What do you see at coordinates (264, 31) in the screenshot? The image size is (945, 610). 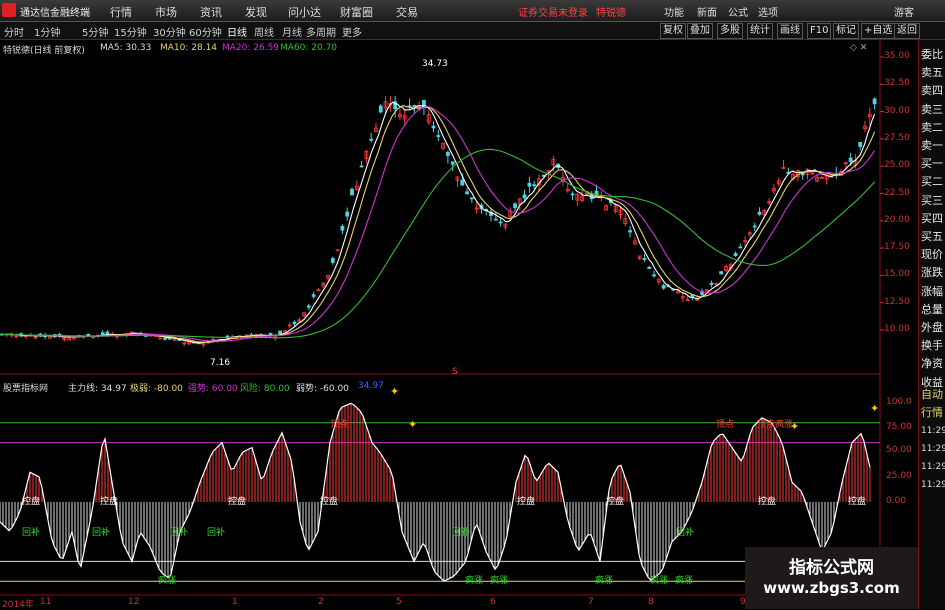 I see `period-weekly: 周线` at bounding box center [264, 31].